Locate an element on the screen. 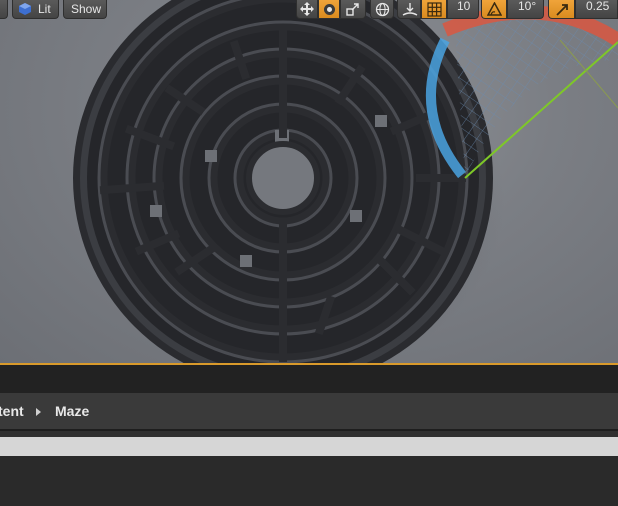 The height and width of the screenshot is (506, 618). scale-snap-value: 0.25 is located at coordinates (598, 6).